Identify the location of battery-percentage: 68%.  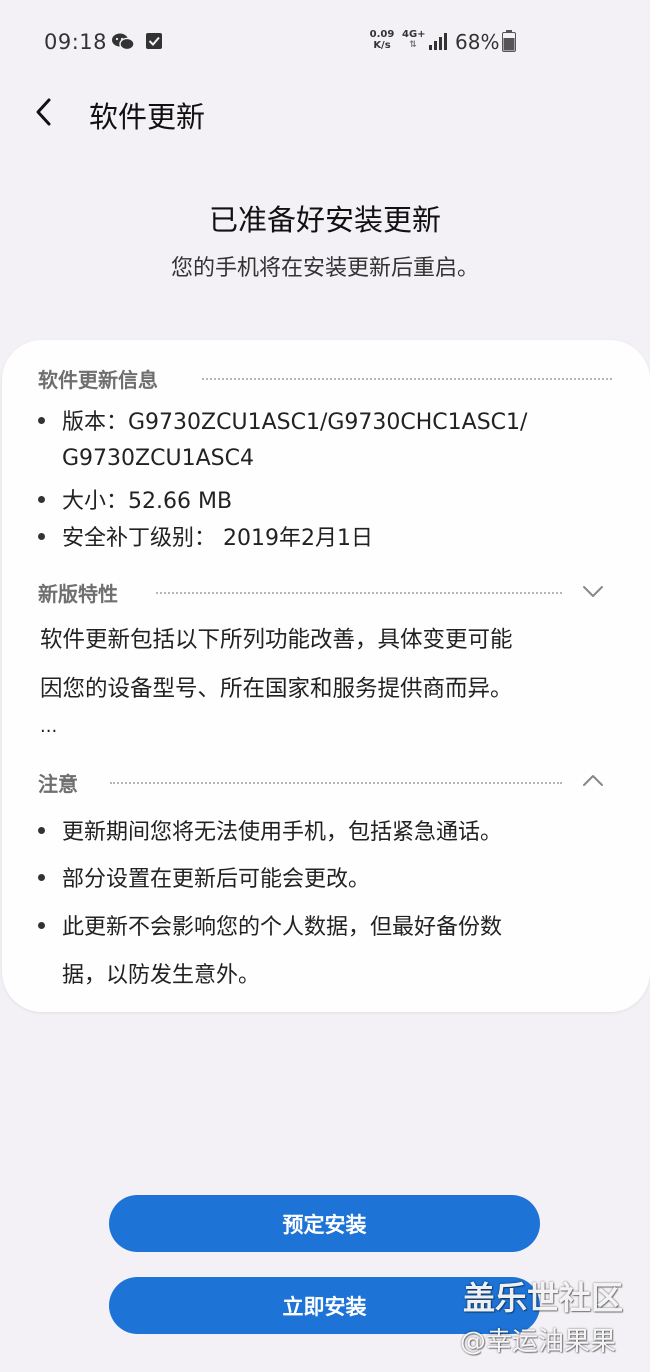
(477, 42).